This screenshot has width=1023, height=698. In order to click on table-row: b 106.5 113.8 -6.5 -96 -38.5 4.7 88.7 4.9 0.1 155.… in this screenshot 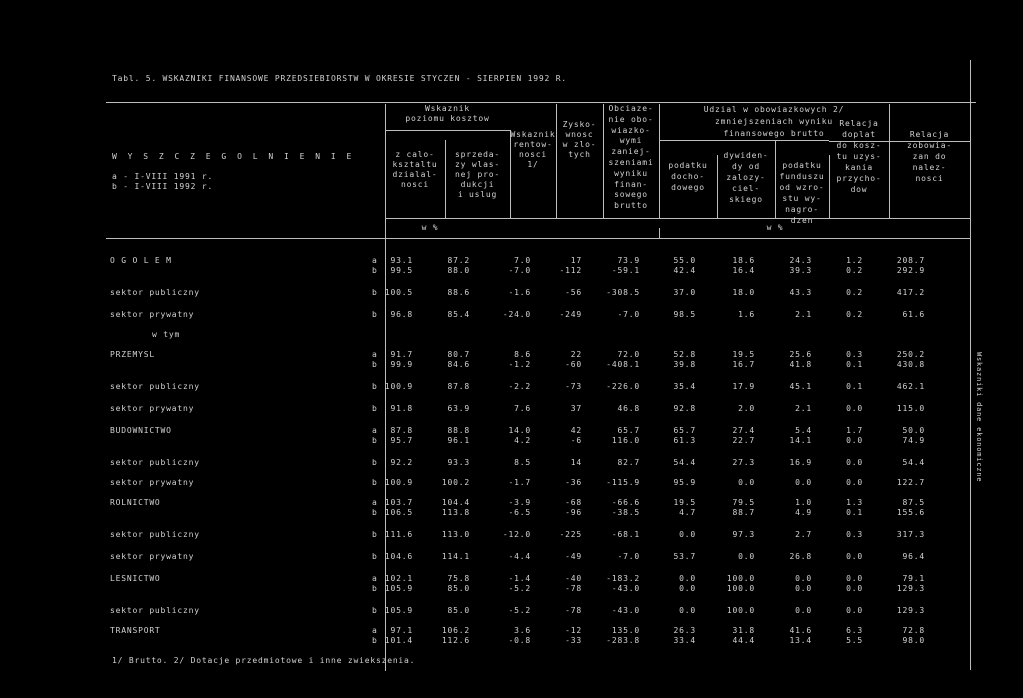, I will do `click(511, 513)`.